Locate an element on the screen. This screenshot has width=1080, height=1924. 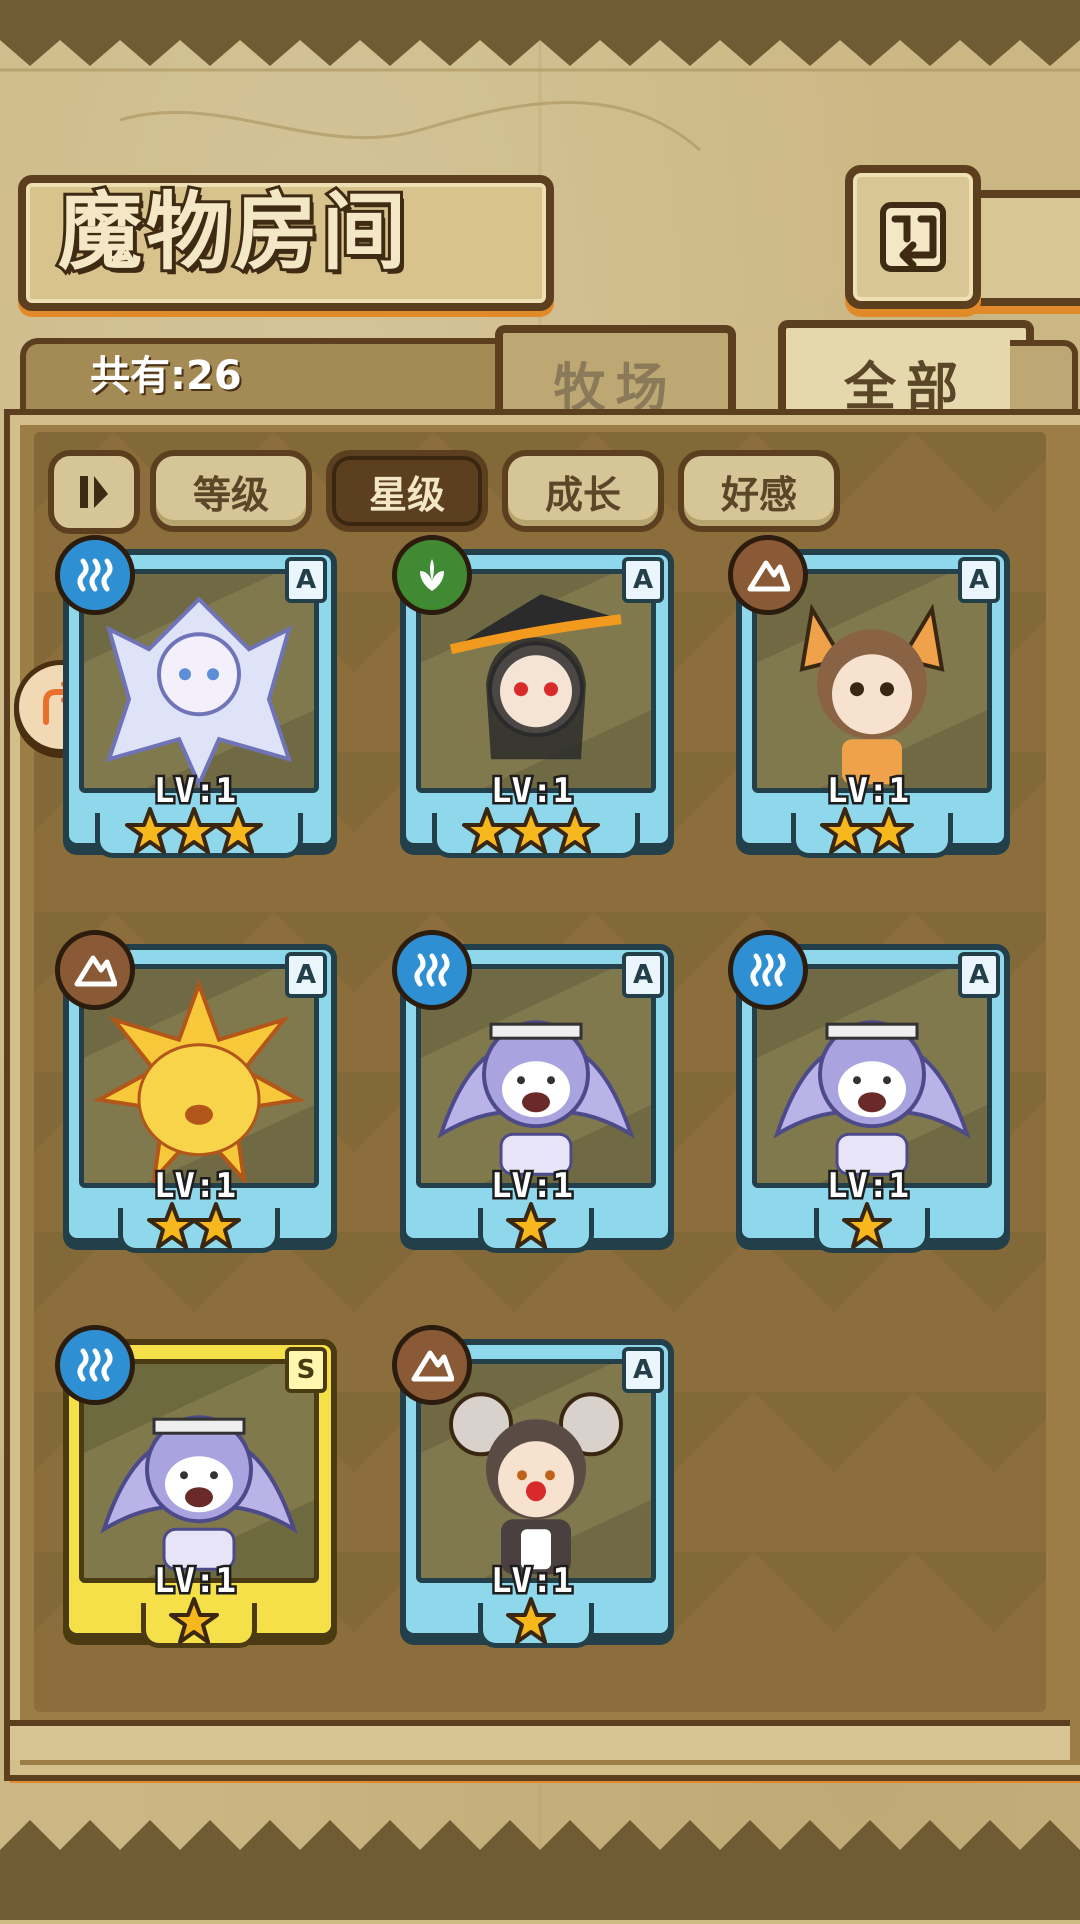
sort-order-button is located at coordinates (94, 492).